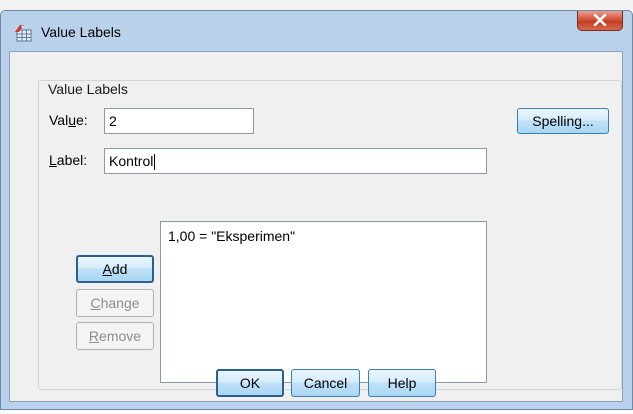 This screenshot has width=633, height=414. What do you see at coordinates (179, 121) in the screenshot?
I see `value-input: 2` at bounding box center [179, 121].